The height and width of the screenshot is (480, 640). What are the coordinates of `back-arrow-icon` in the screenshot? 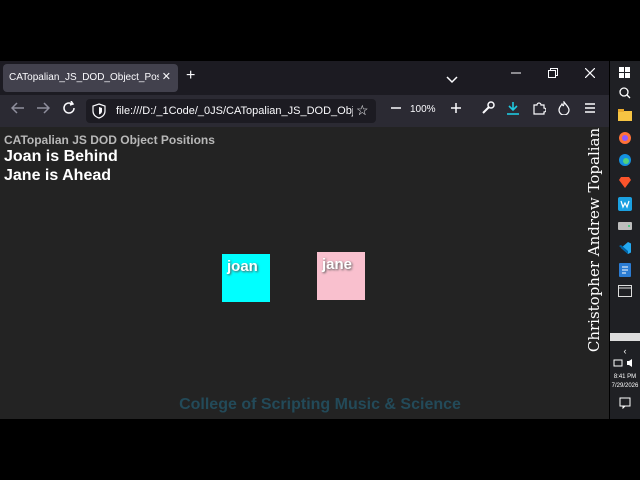 It's located at (18, 109).